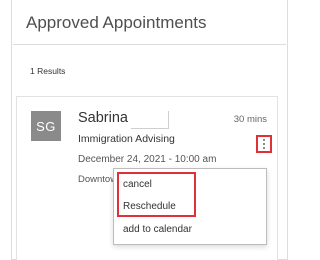 Image resolution: width=320 pixels, height=260 pixels. I want to click on appointment-options-menu: cancel Reschedule add to calendar, so click(190, 206).